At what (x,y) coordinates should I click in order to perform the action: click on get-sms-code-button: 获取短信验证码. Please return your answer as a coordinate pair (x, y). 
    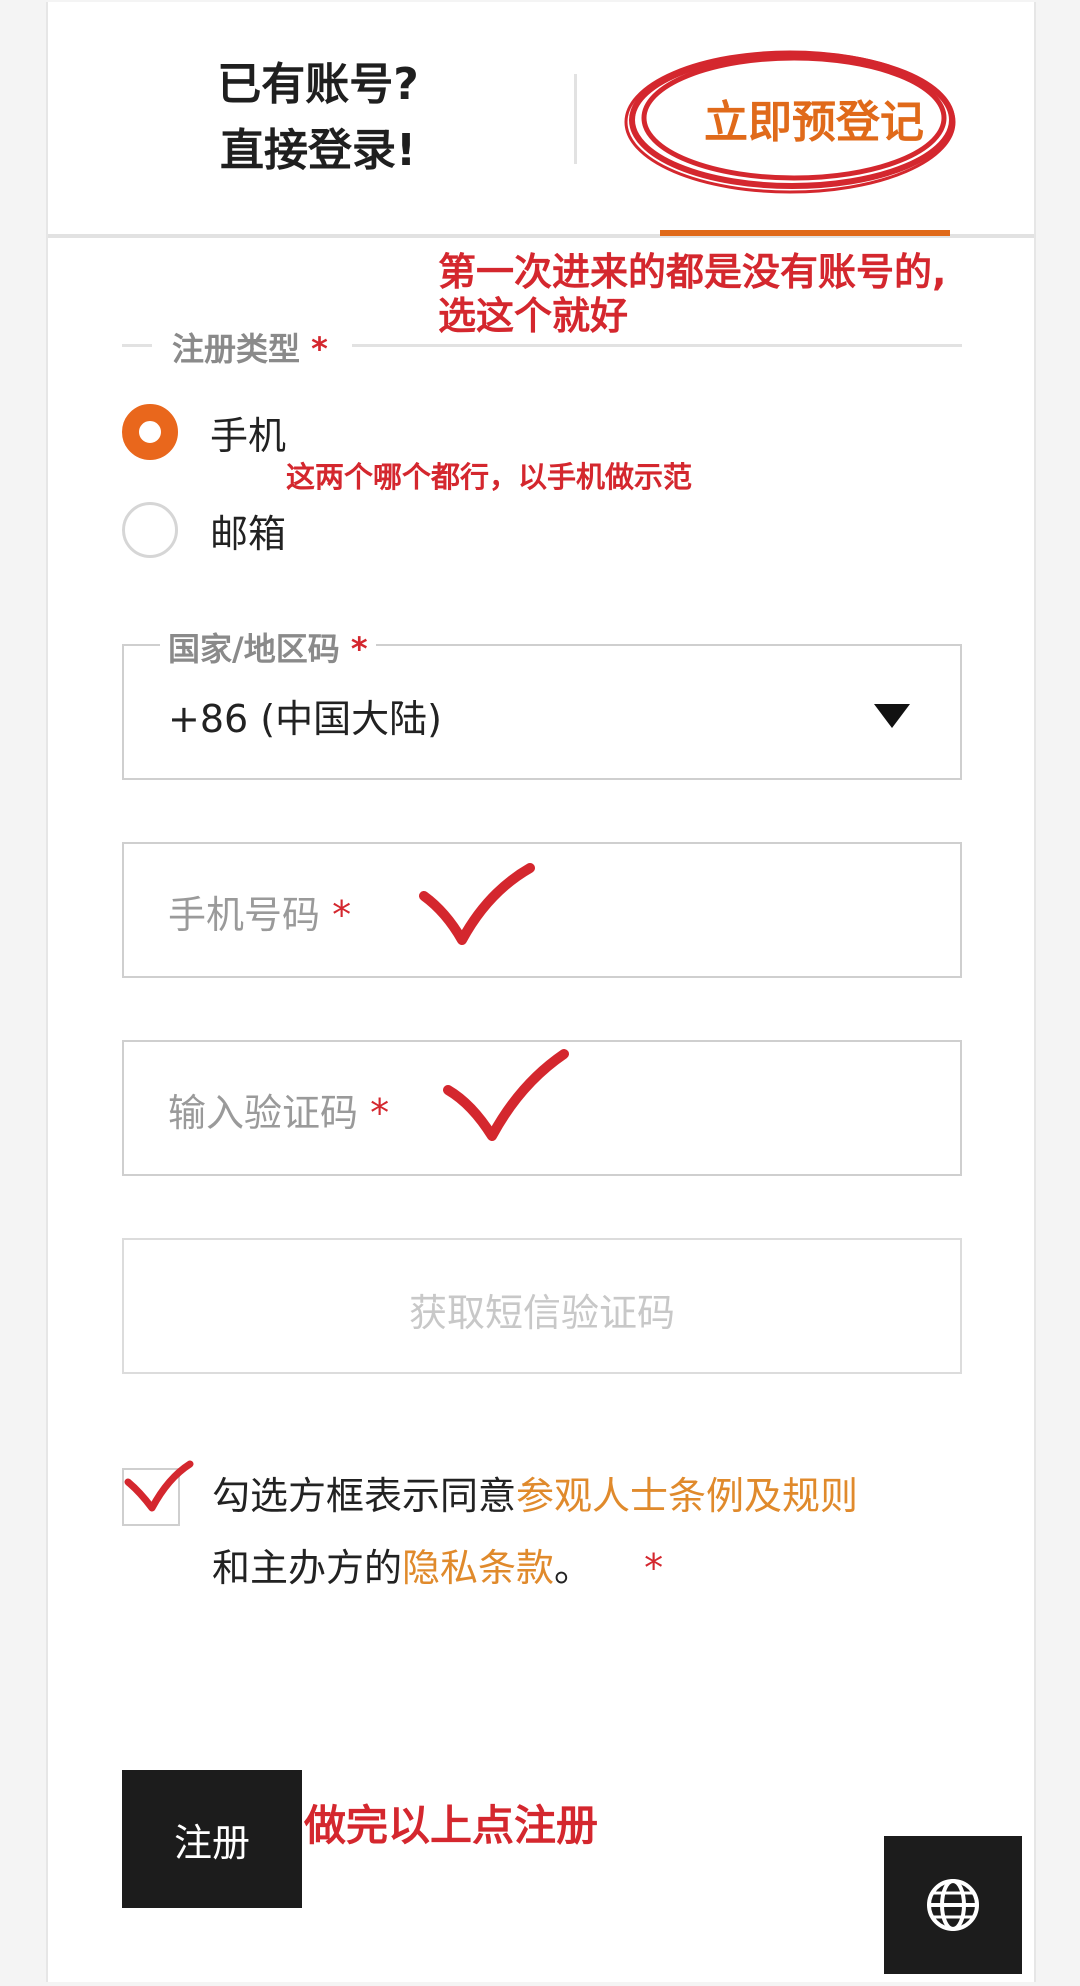
    Looking at the image, I should click on (542, 1306).